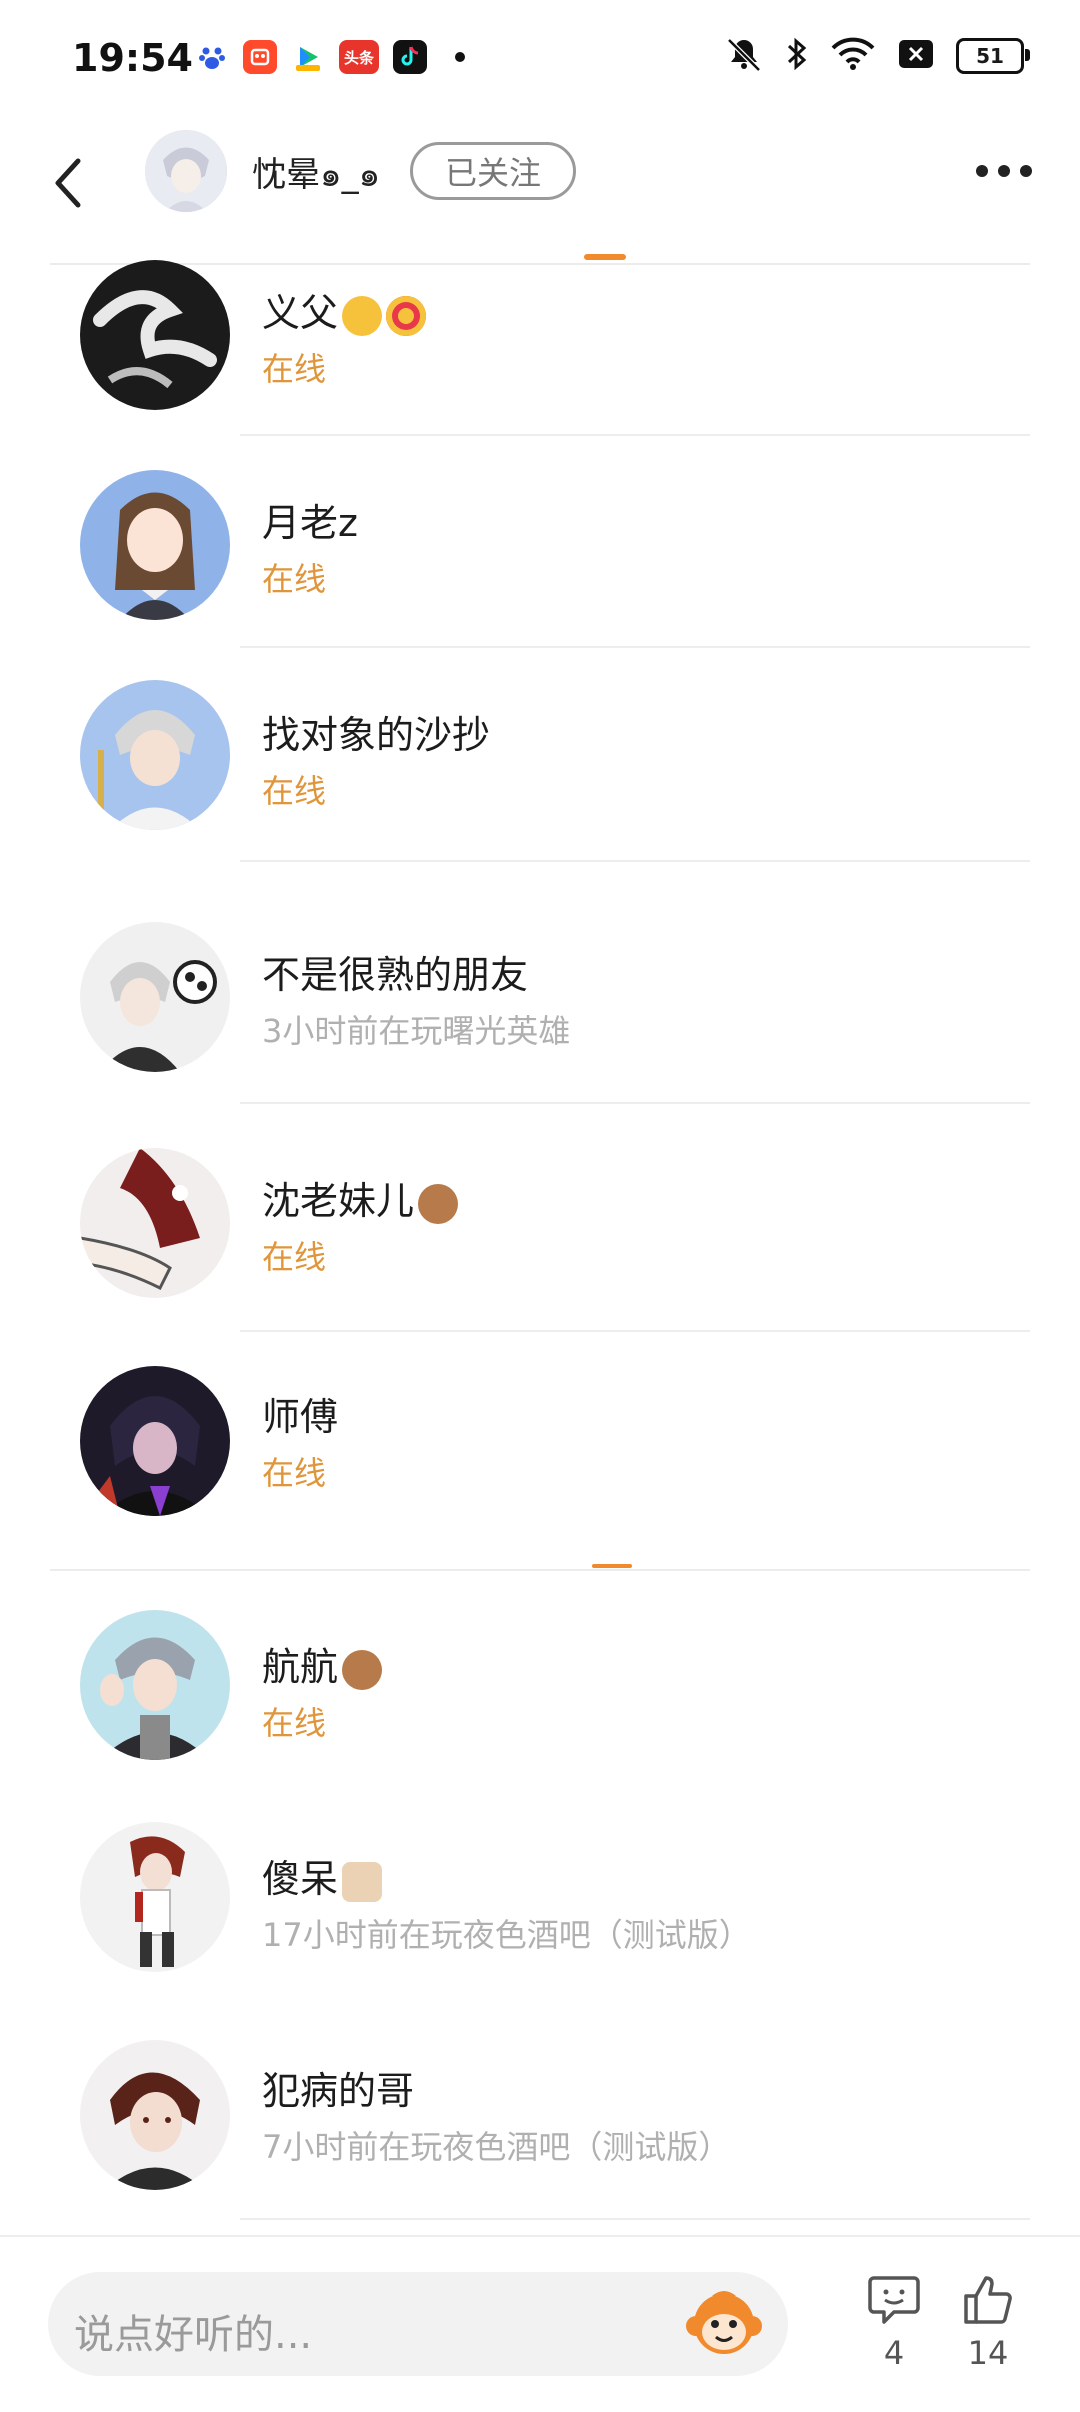 This screenshot has width=1080, height=2412. I want to click on friend-row: 沈老妹儿 在线, so click(540, 1219).